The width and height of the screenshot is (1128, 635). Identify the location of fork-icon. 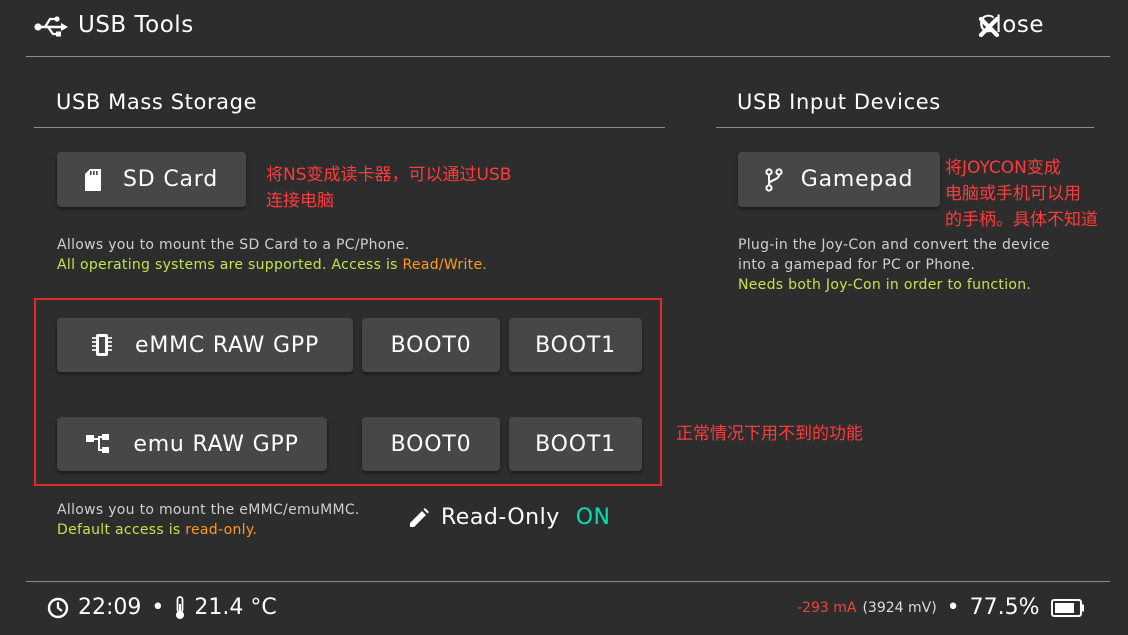
(774, 179).